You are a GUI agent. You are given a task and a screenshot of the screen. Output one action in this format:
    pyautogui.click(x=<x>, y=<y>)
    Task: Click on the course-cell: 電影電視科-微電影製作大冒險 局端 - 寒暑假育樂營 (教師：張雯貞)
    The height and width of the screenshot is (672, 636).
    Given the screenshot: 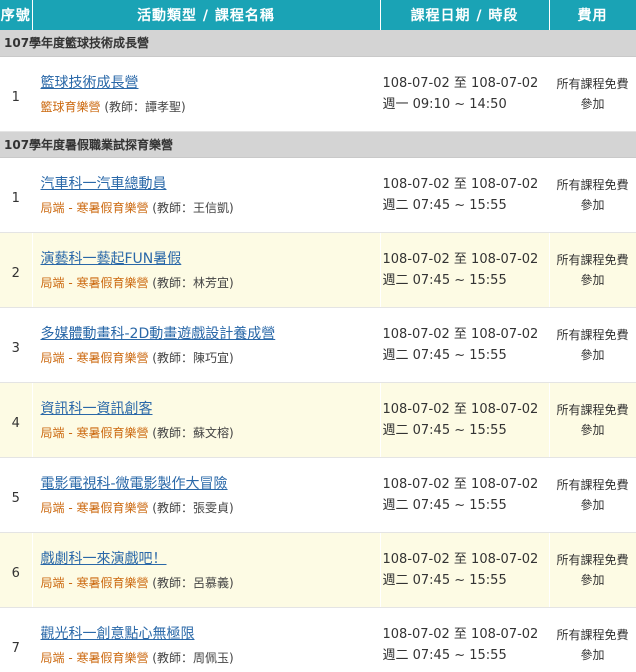 What is the action you would take?
    pyautogui.click(x=206, y=495)
    